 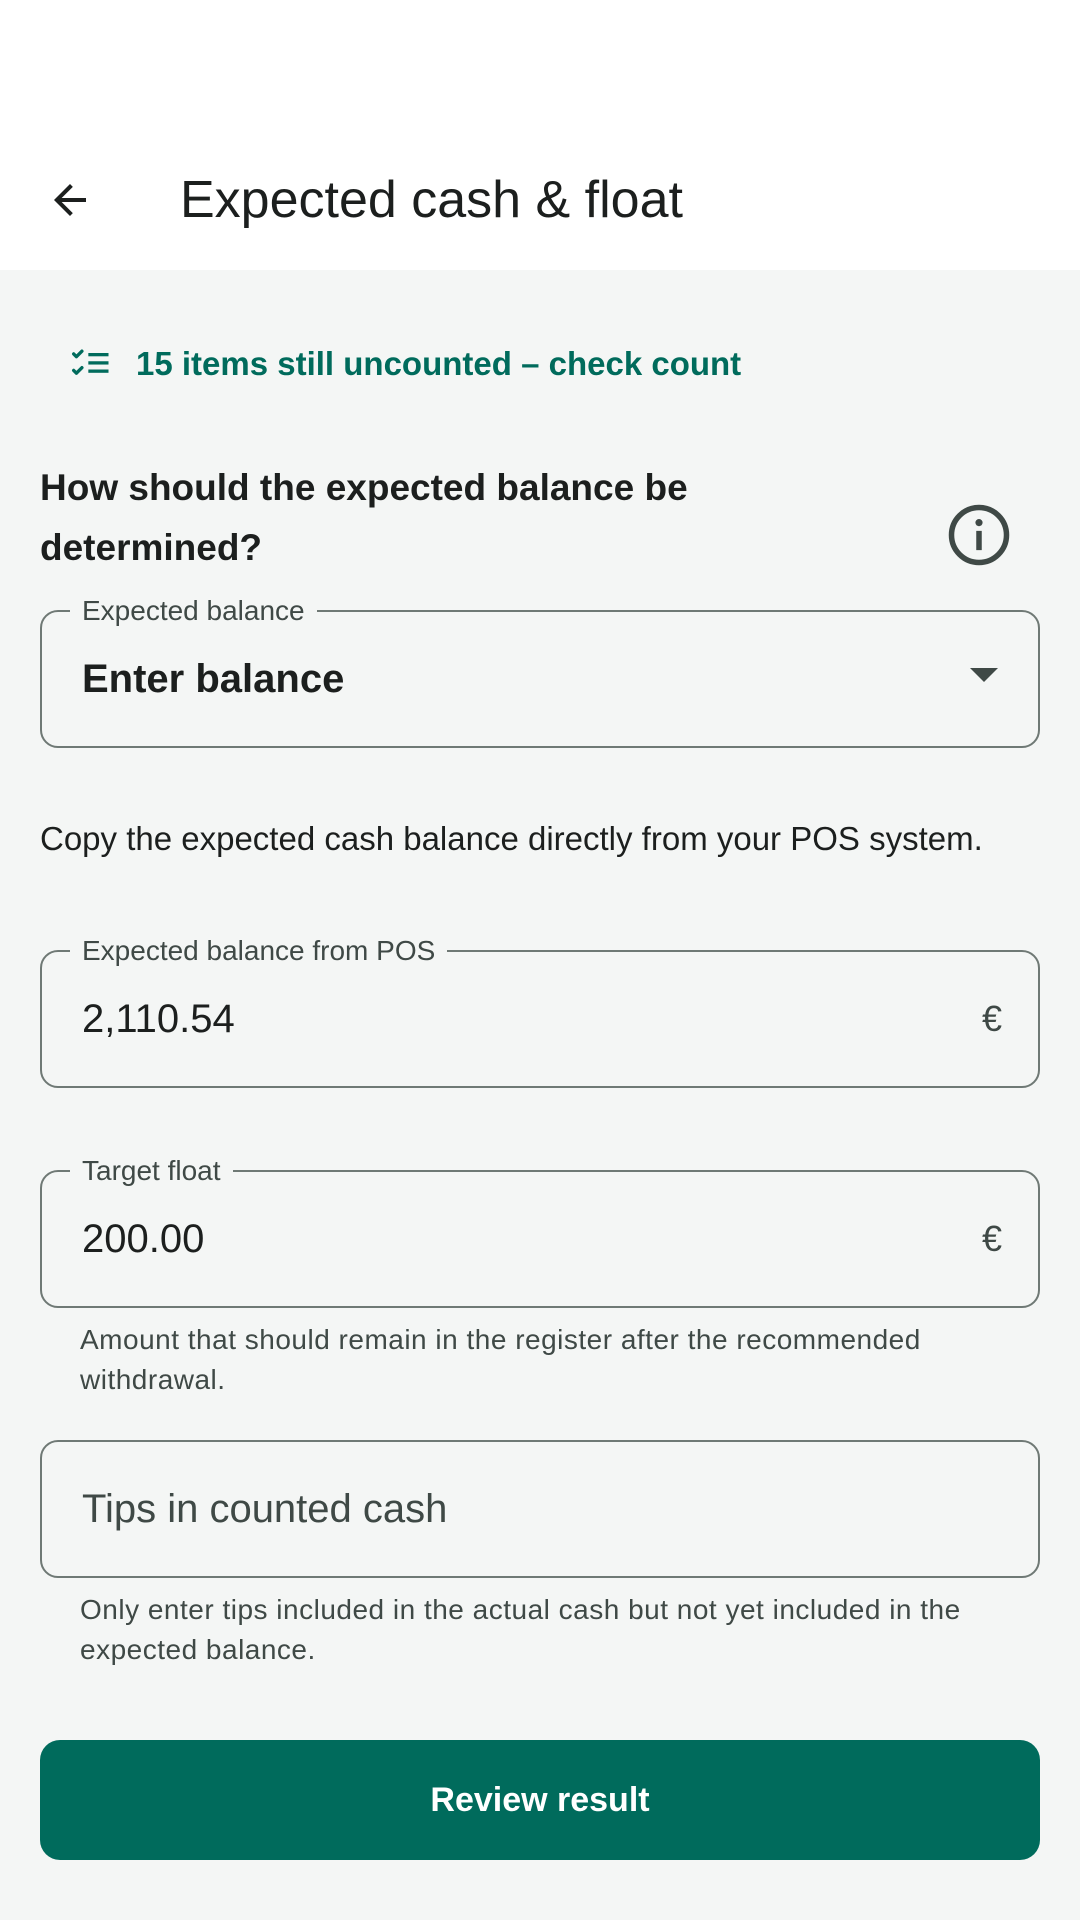 What do you see at coordinates (991, 1018) in the screenshot?
I see `pos-balance-currency: €` at bounding box center [991, 1018].